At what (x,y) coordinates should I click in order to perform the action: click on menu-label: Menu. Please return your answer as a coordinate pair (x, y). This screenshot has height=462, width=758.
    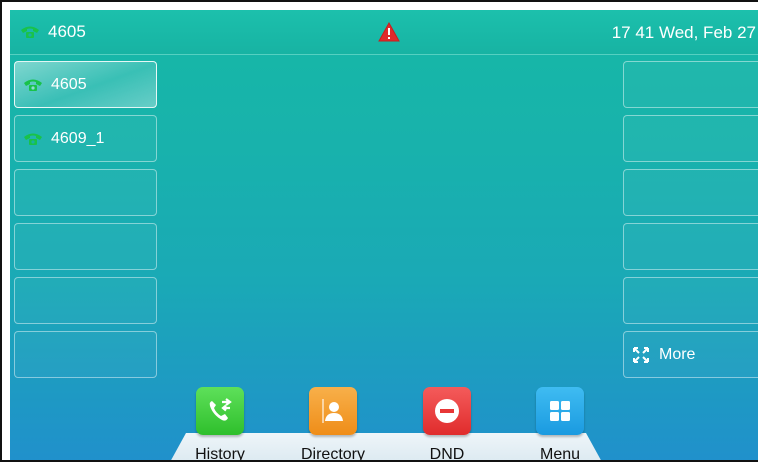
    Looking at the image, I should click on (560, 454).